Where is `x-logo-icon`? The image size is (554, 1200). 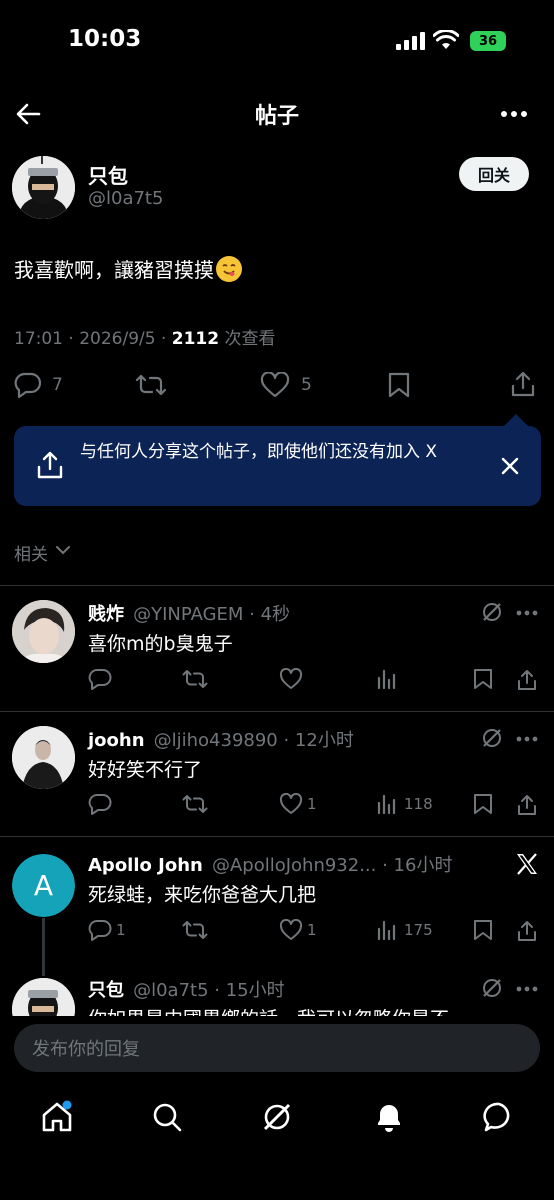
x-logo-icon is located at coordinates (527, 864).